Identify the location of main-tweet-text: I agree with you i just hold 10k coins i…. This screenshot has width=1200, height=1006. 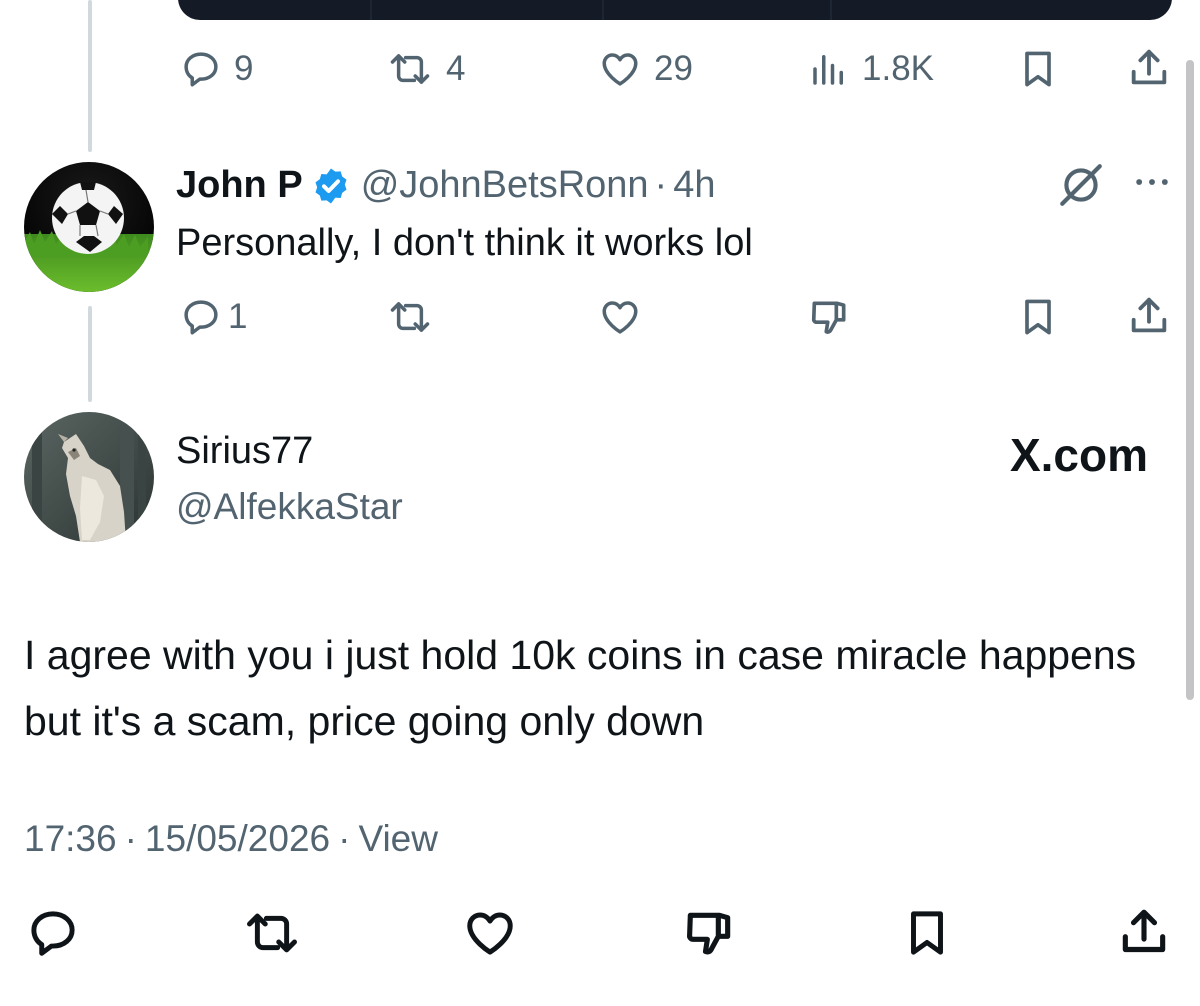
(580, 688).